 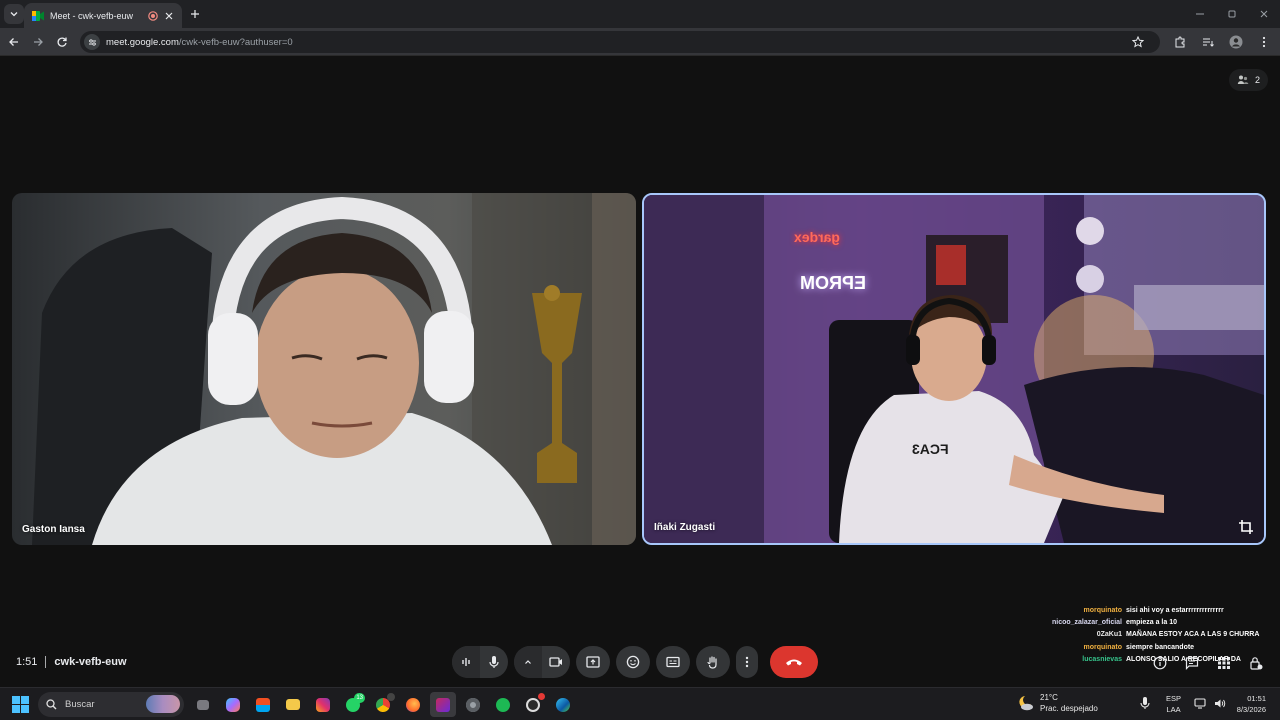 I want to click on streaming-app-icon, so click(x=443, y=704).